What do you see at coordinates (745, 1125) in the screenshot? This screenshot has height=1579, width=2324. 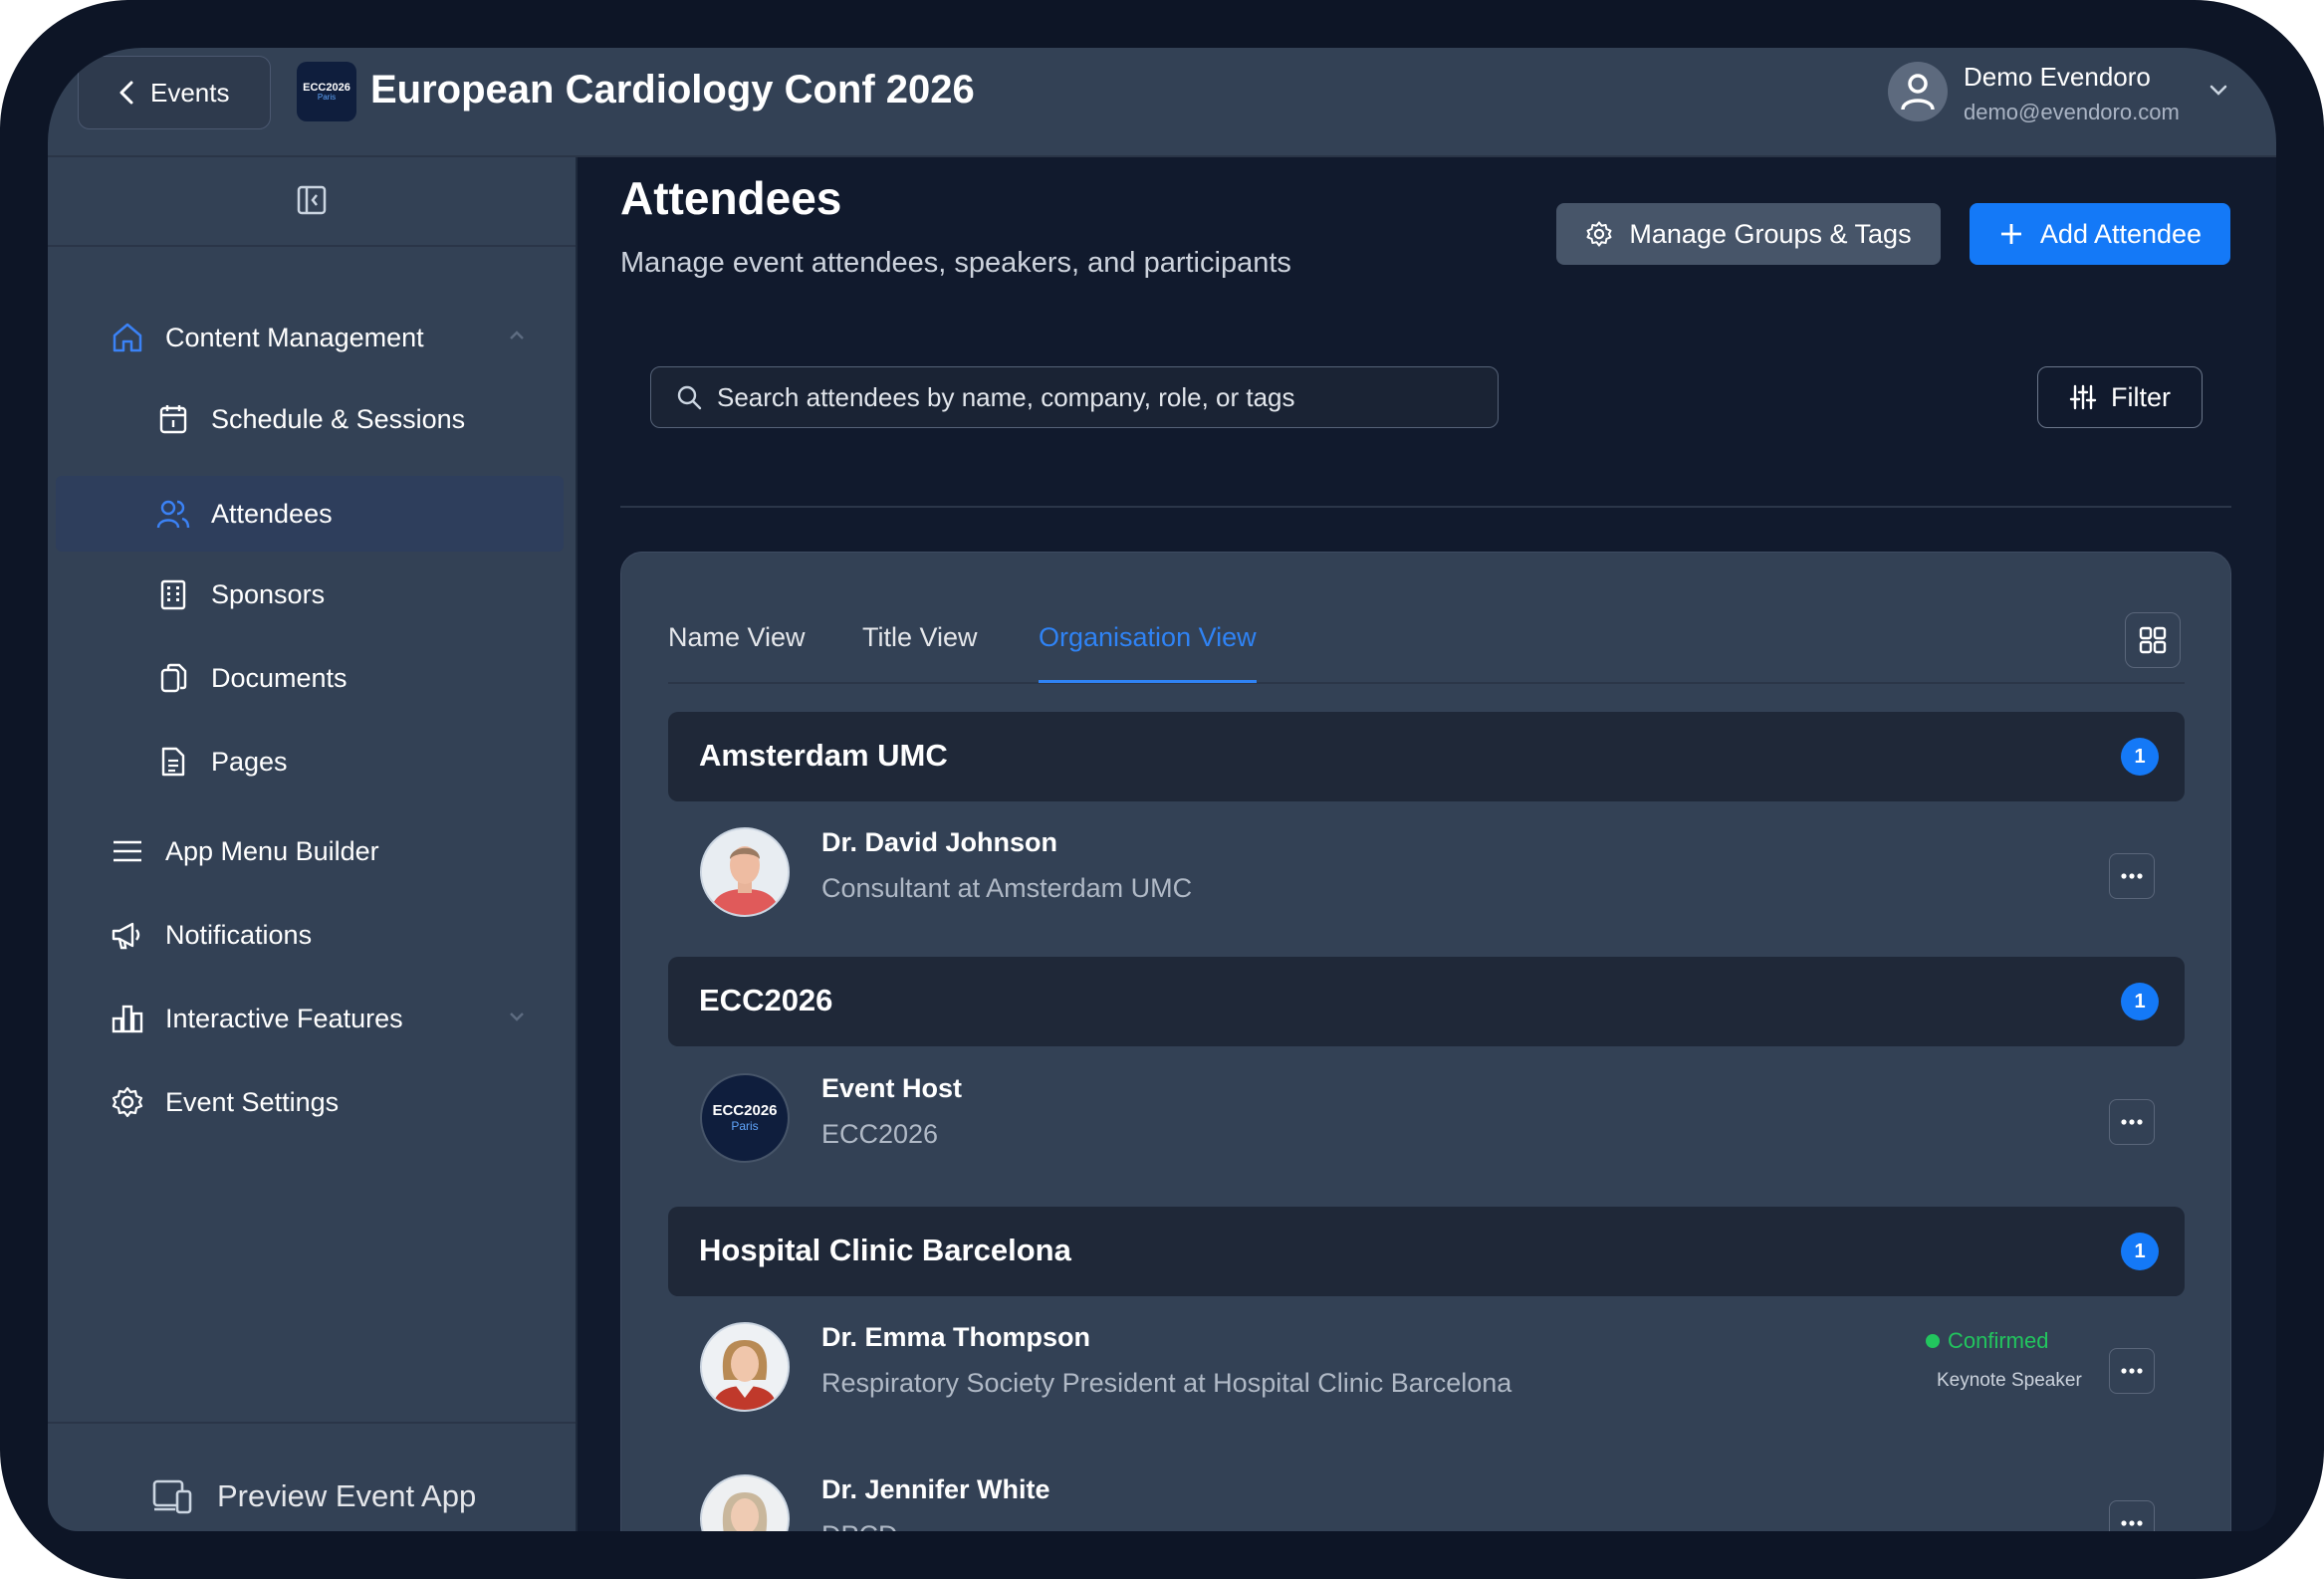 I see `host-logo-subtext: Paris` at bounding box center [745, 1125].